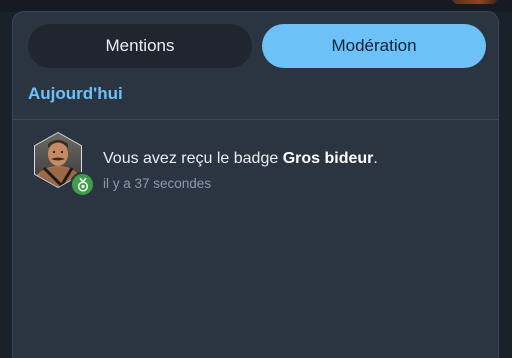 The image size is (512, 358). I want to click on section-title-today: Aujourd'hui, so click(75, 93).